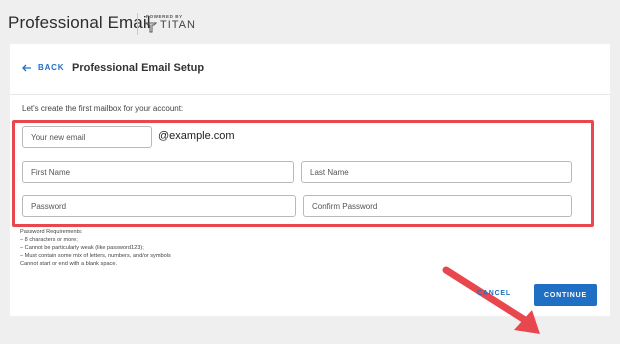 The width and height of the screenshot is (620, 344). What do you see at coordinates (138, 68) in the screenshot?
I see `page-title: Professional Email Setup` at bounding box center [138, 68].